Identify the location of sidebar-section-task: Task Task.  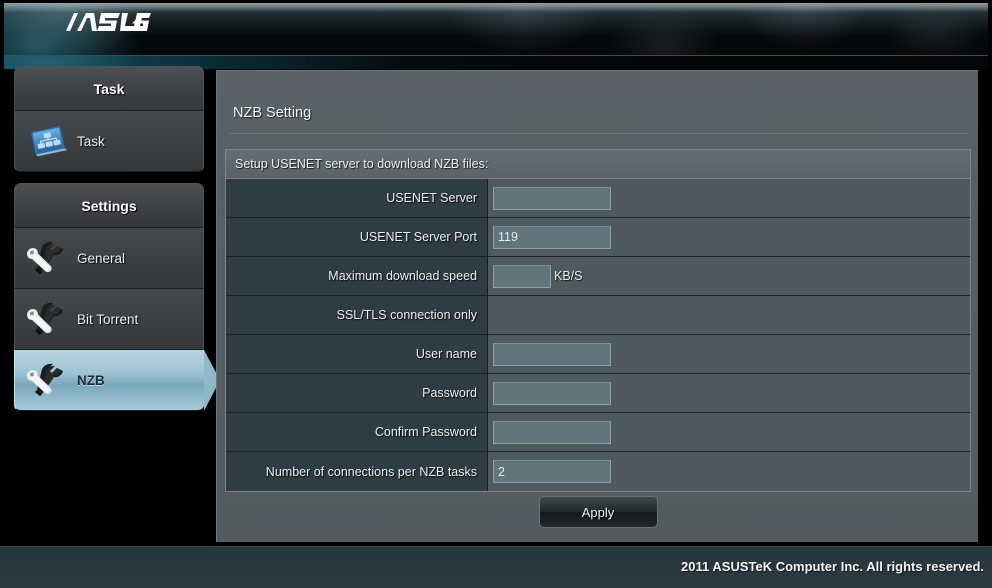
(109, 119).